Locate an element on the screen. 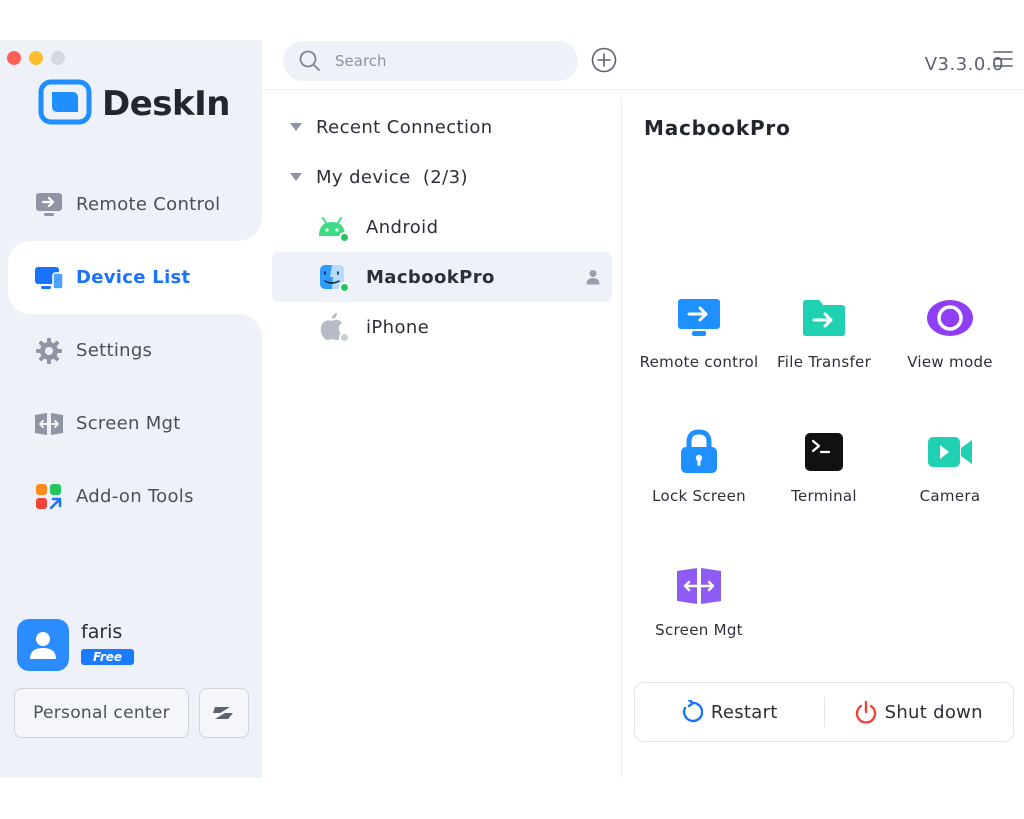 This screenshot has width=1024, height=819. restart-button: Restart is located at coordinates (729, 712).